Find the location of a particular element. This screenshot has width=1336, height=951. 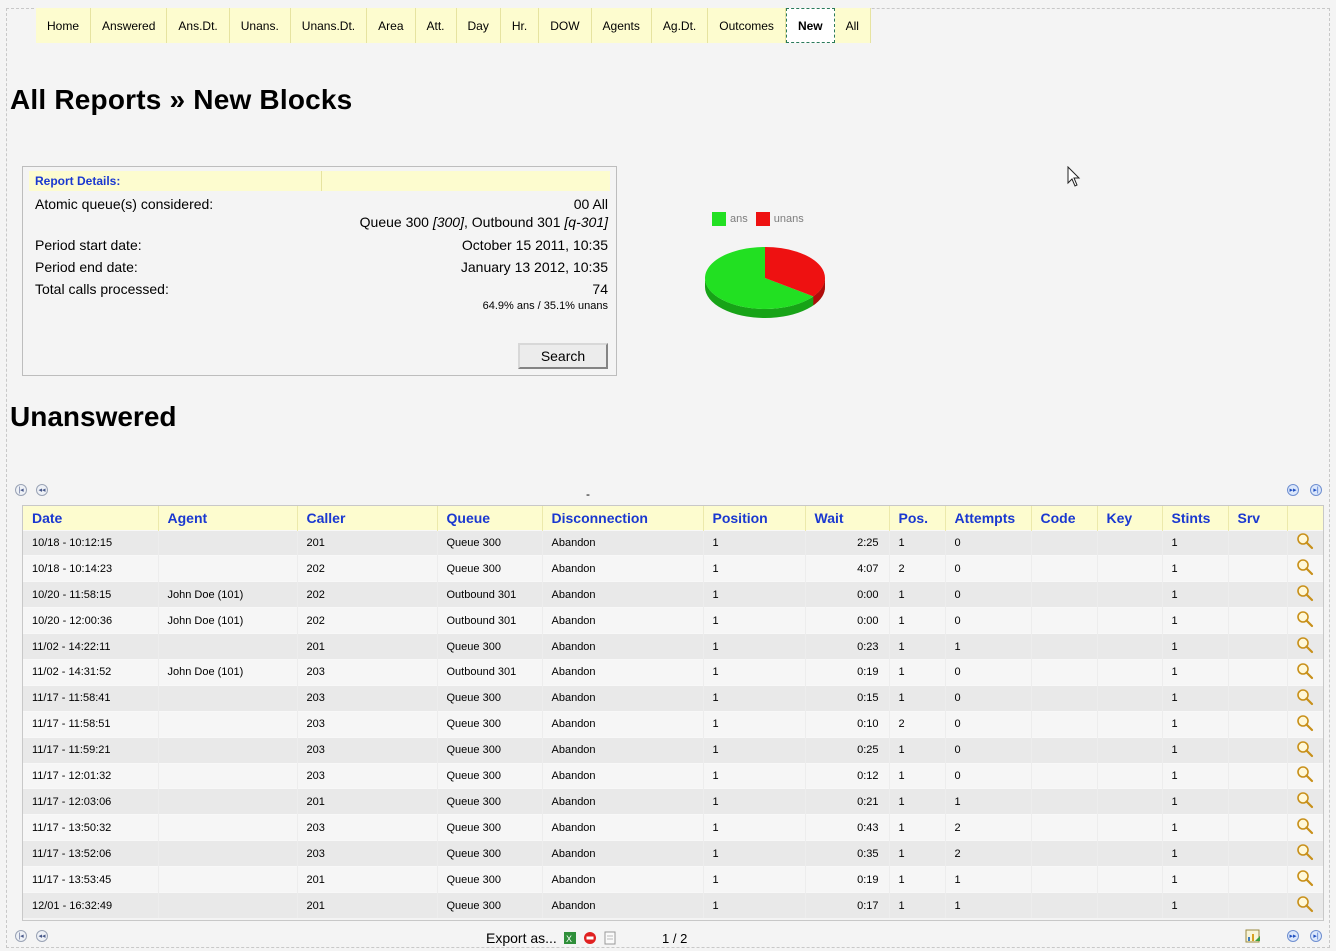

column-header: Caller is located at coordinates (367, 518).